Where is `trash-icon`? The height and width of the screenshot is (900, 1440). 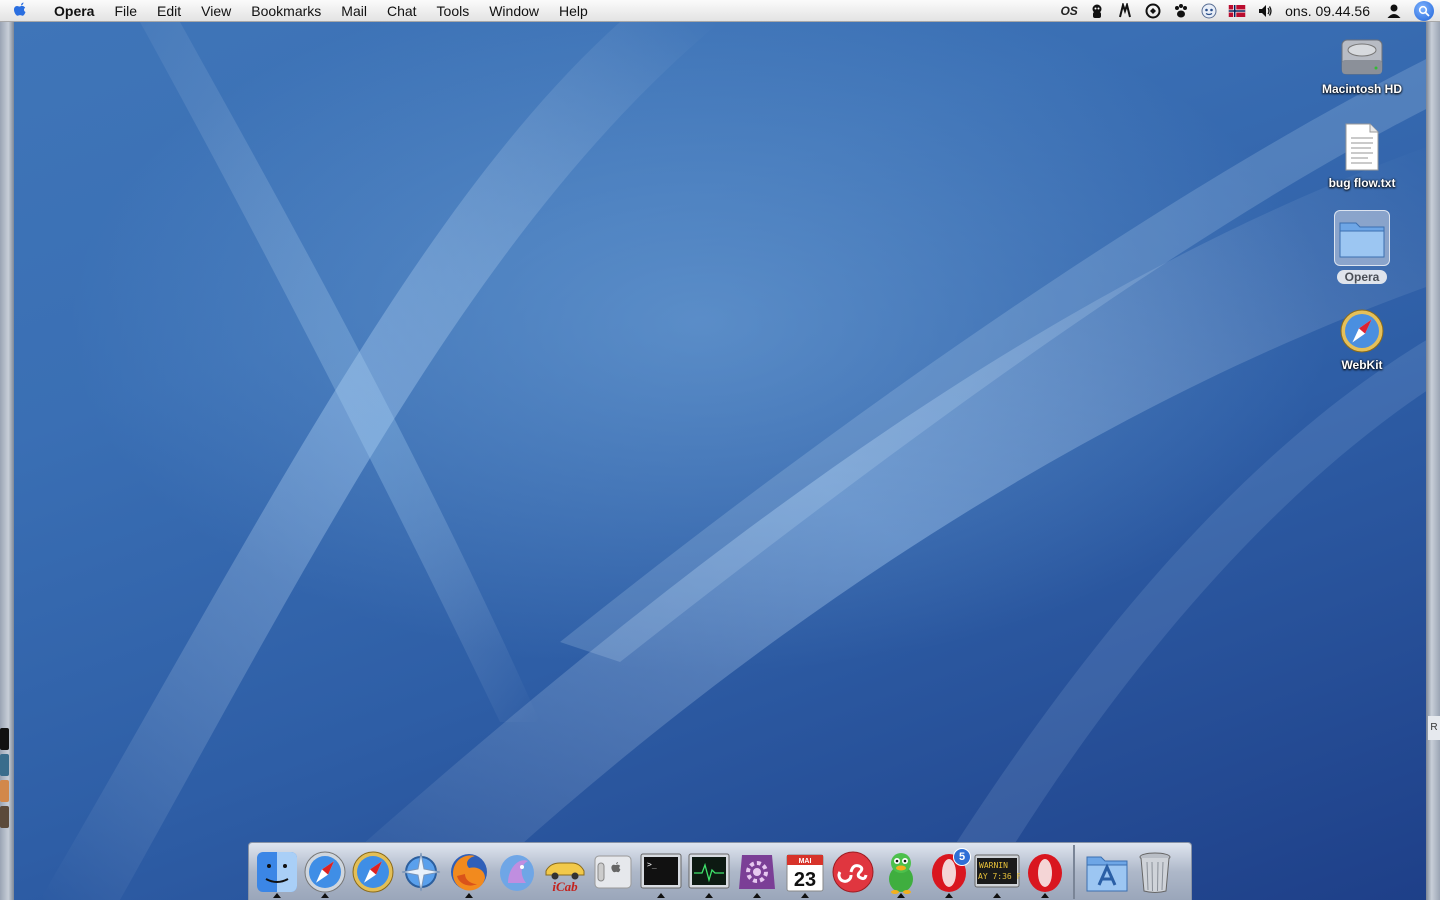 trash-icon is located at coordinates (1155, 872).